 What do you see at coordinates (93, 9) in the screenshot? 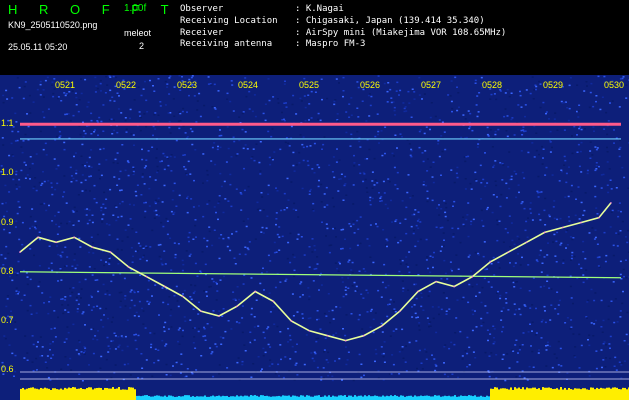
I see `app-logo: H R O F F T` at bounding box center [93, 9].